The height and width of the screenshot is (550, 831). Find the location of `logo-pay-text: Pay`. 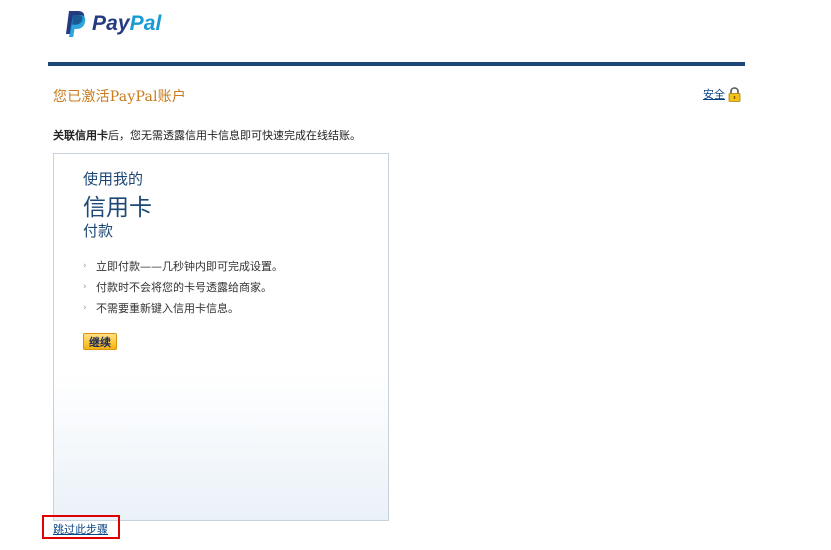

logo-pay-text: Pay is located at coordinates (111, 23).